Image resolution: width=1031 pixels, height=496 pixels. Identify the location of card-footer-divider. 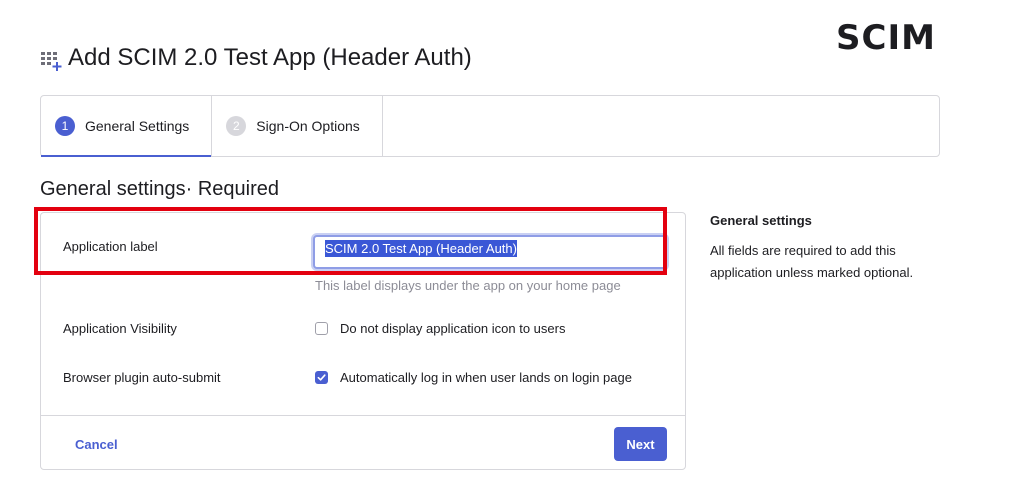
(363, 415).